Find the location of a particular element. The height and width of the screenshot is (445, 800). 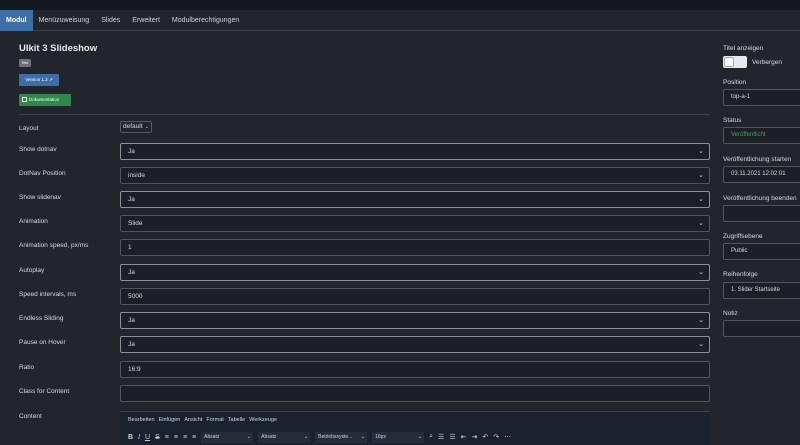

pause-on-hover-label: Pause on Hover is located at coordinates (42, 342).